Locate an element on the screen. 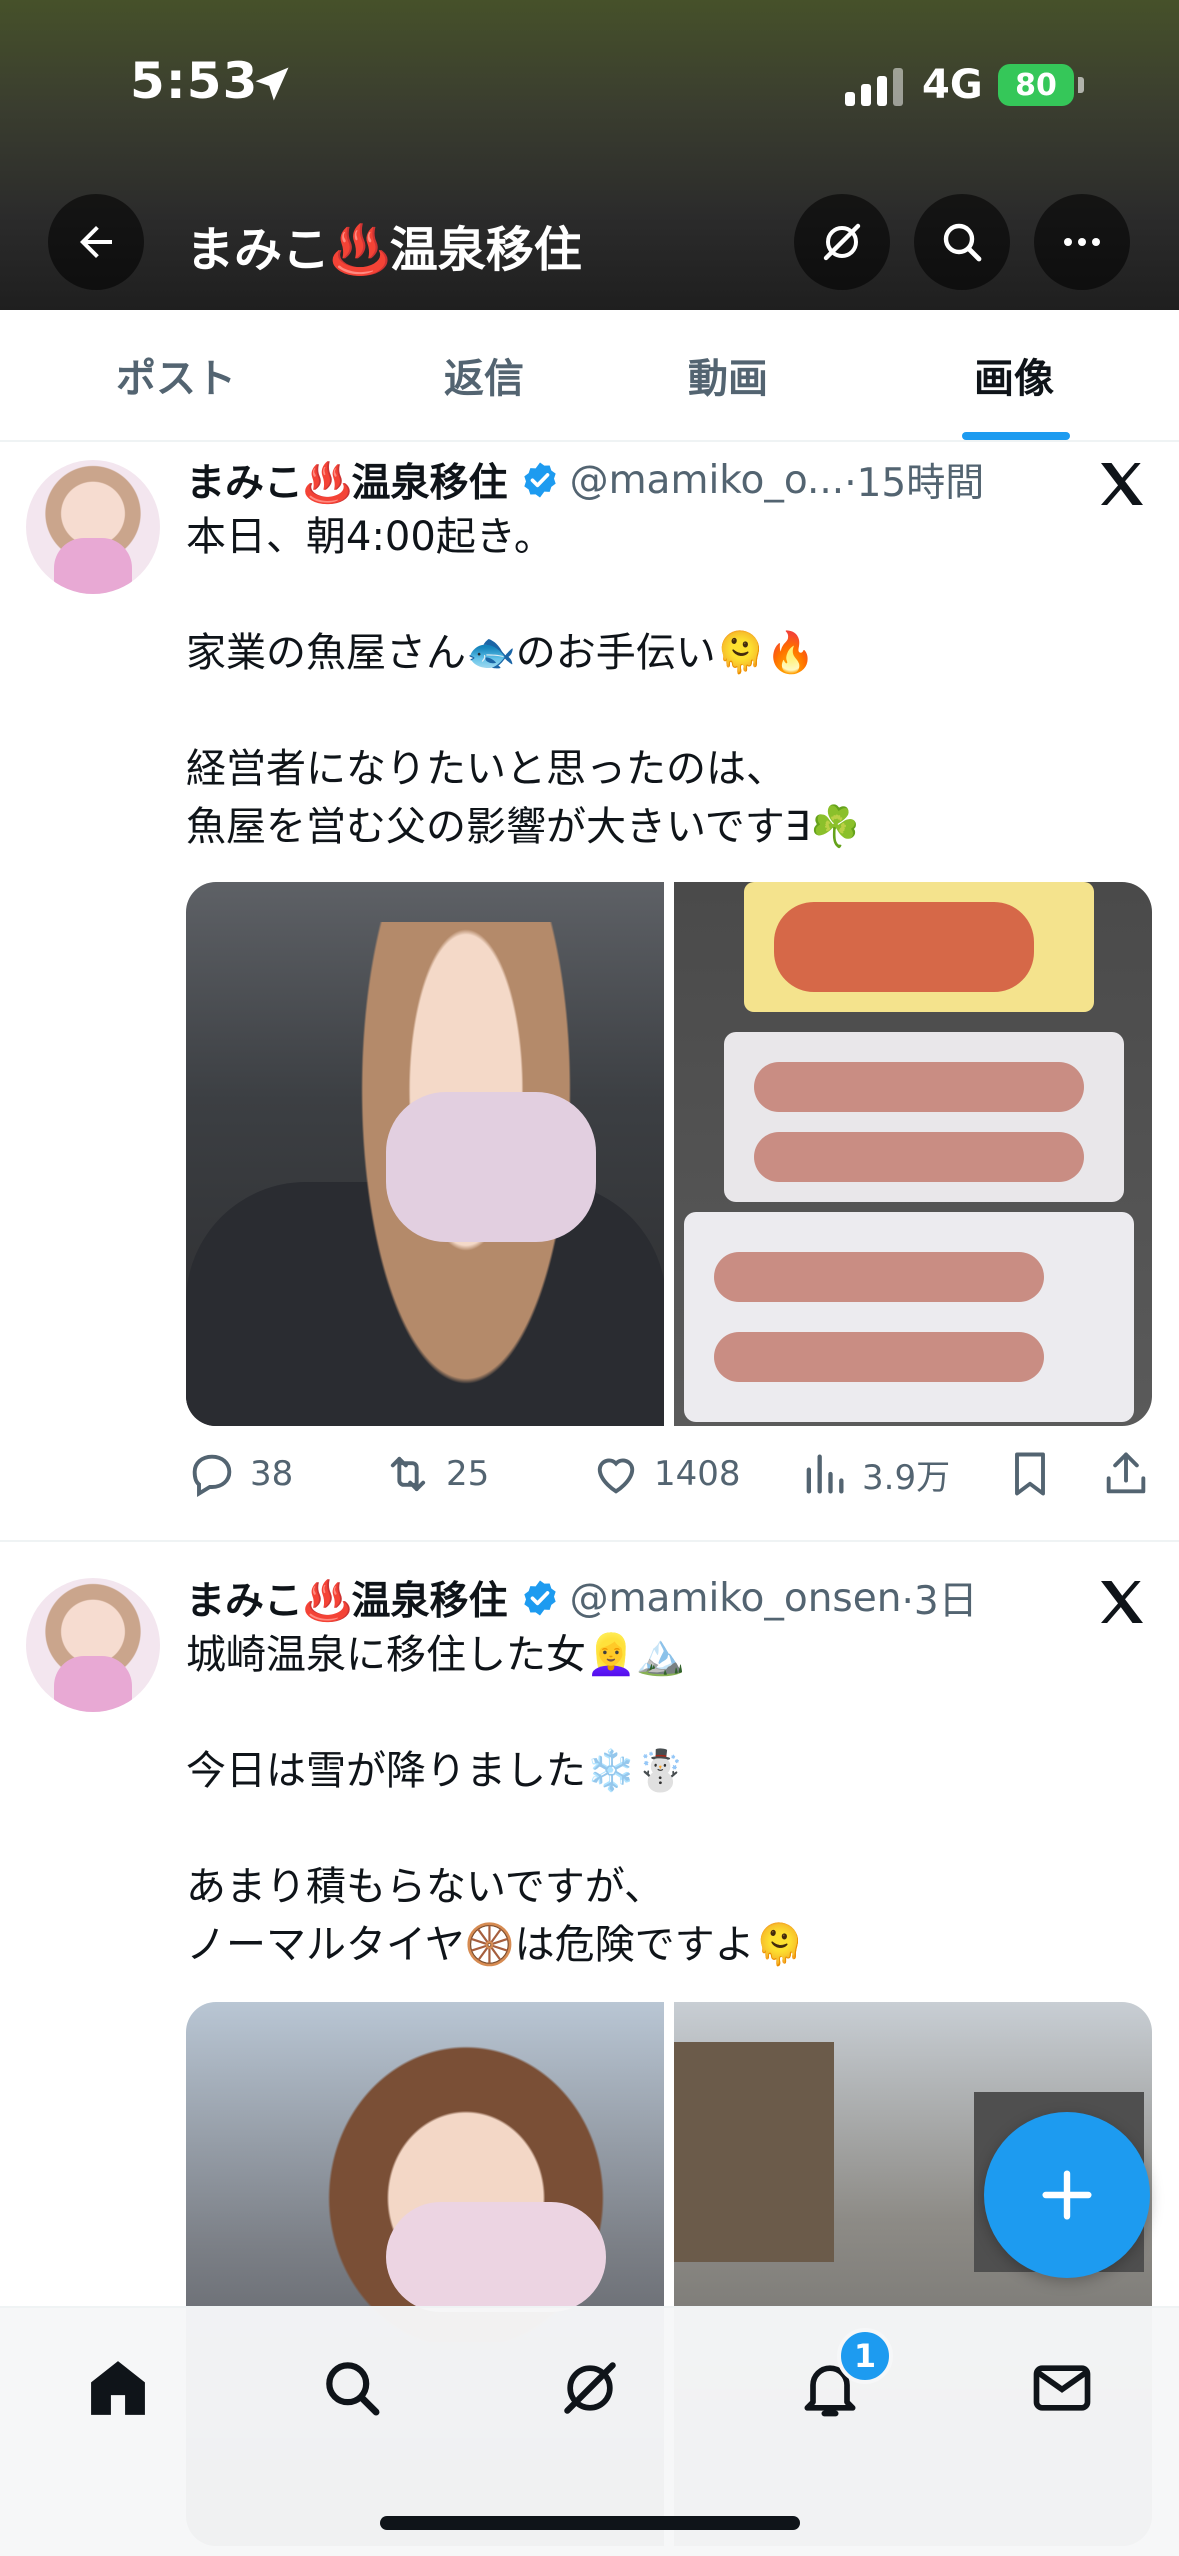 The image size is (1179, 2556). nav-search is located at coordinates (352, 2388).